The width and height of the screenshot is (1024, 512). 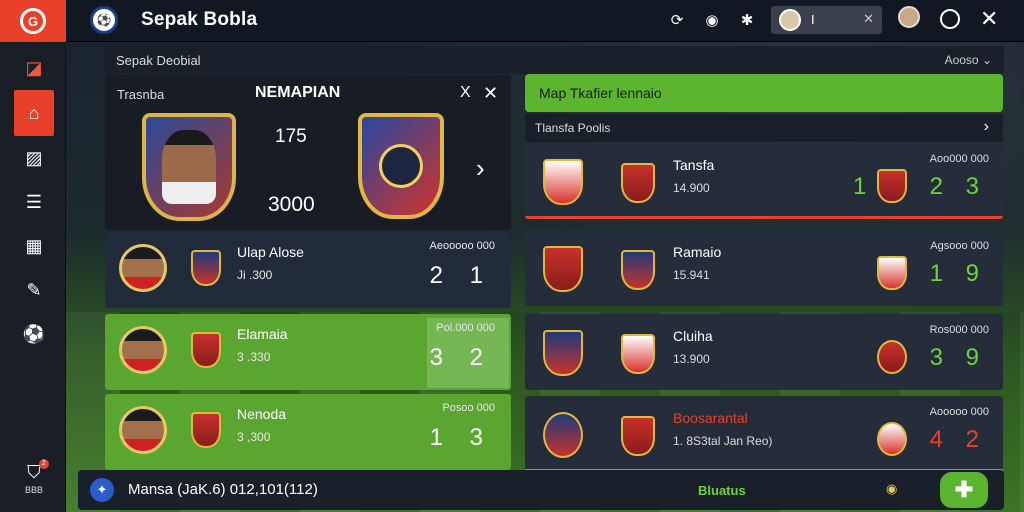 What do you see at coordinates (968, 60) in the screenshot?
I see `section-dropdown: Aooso ⌄` at bounding box center [968, 60].